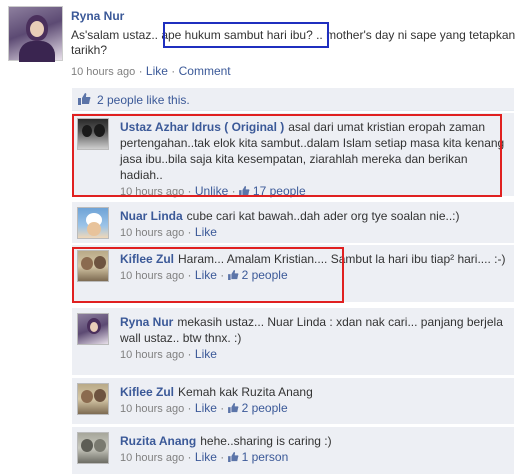 The image size is (530, 474). Describe the element at coordinates (266, 441) in the screenshot. I see `comment-text: hehe..sharing is caring :)` at that location.